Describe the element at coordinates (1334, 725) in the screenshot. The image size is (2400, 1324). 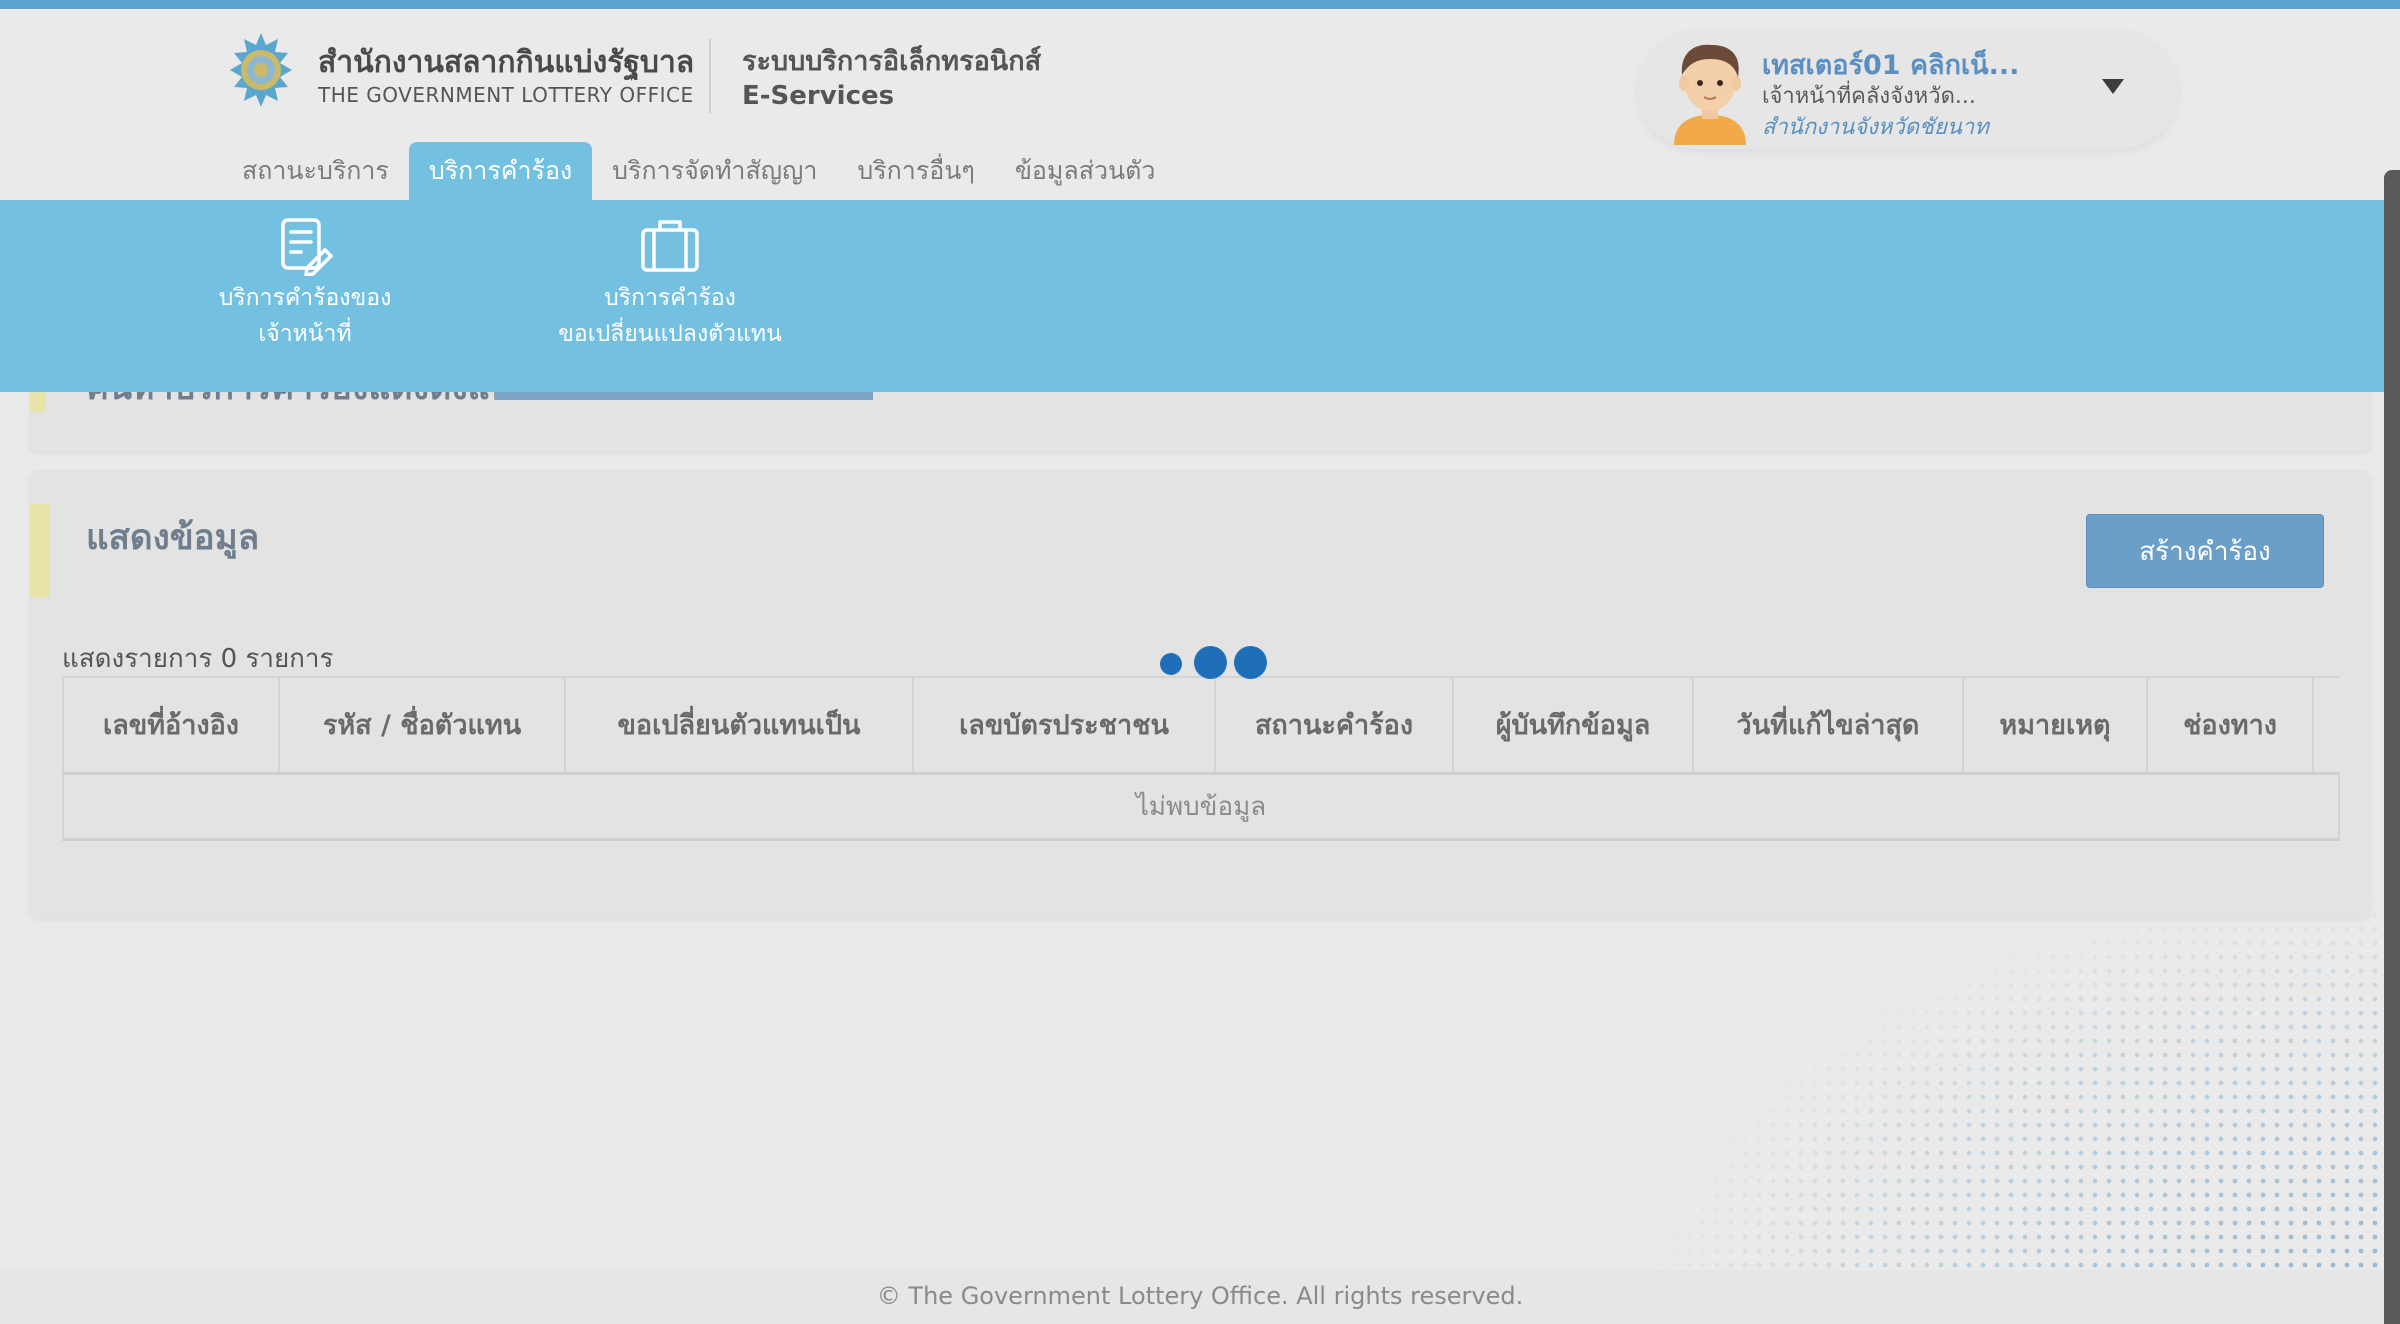
I see `column-header-petition-status: สถานะคำร้อง` at that location.